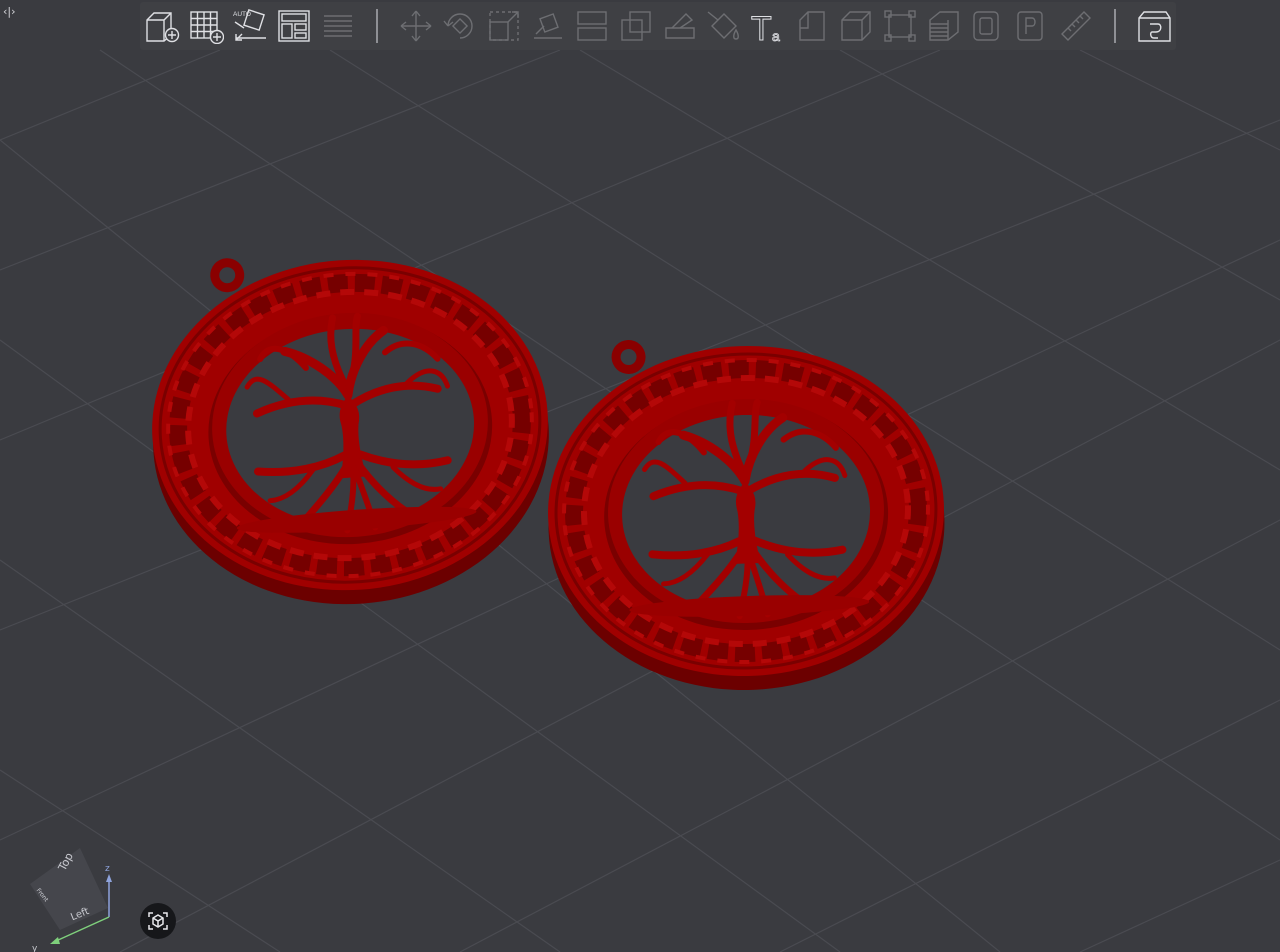 The width and height of the screenshot is (1280, 952). I want to click on add-object-button, so click(162, 26).